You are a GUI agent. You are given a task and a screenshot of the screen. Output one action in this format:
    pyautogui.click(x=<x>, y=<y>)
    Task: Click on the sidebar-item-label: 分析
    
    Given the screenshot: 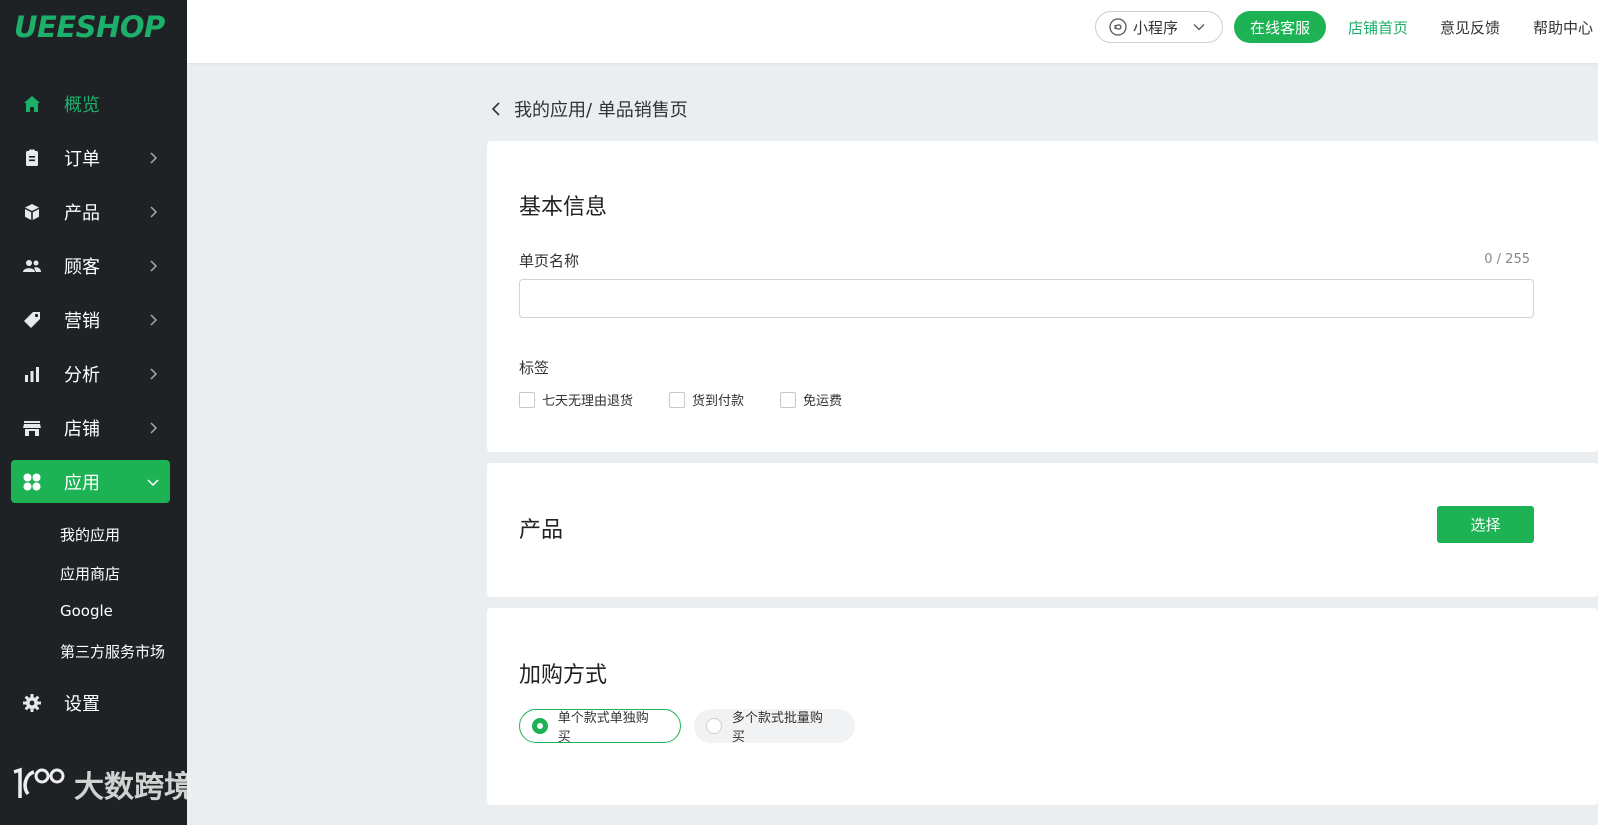 What is the action you would take?
    pyautogui.click(x=82, y=375)
    